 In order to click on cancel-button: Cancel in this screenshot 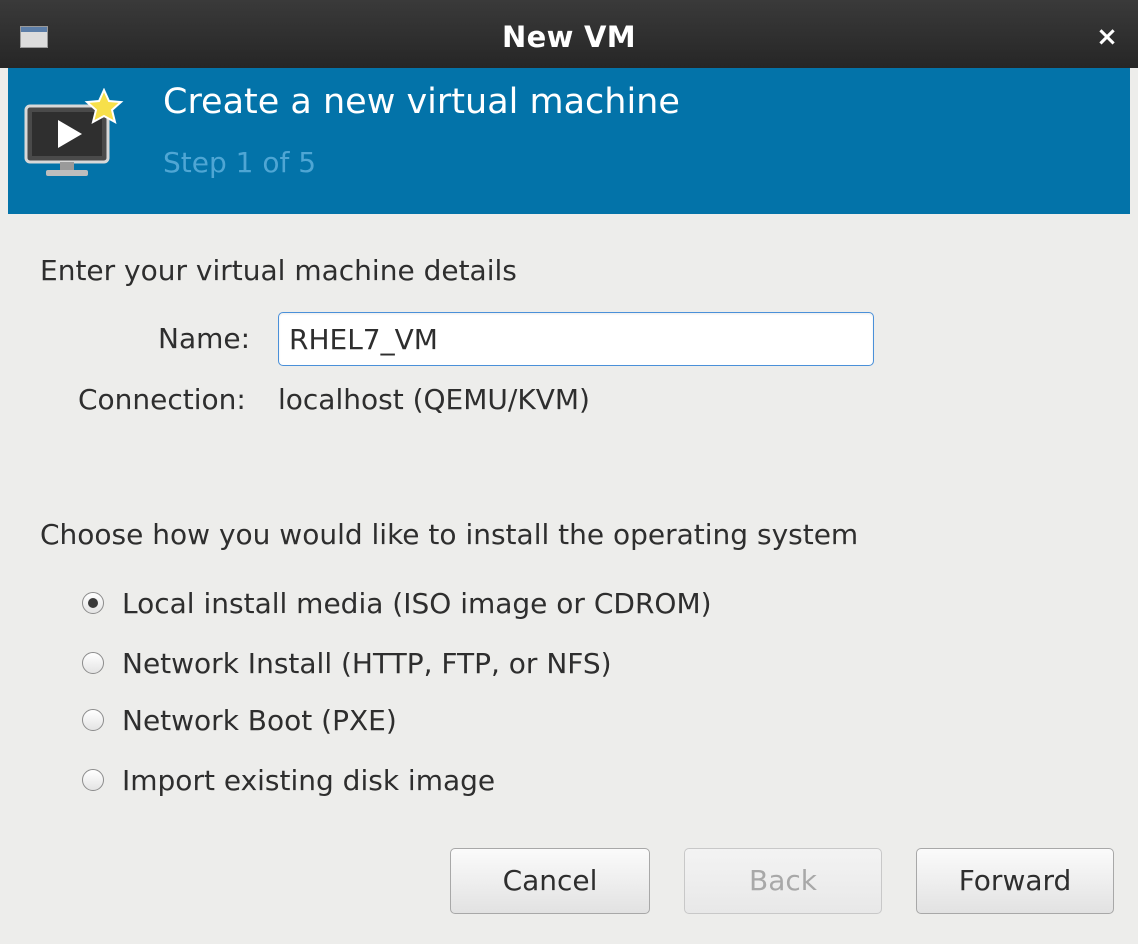, I will do `click(550, 881)`.